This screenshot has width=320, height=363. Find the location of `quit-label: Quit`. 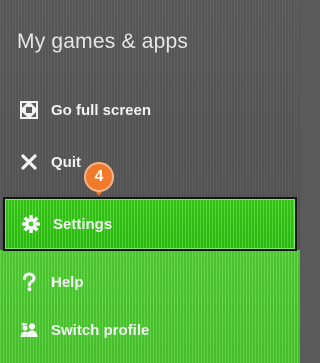

quit-label: Quit is located at coordinates (66, 162).